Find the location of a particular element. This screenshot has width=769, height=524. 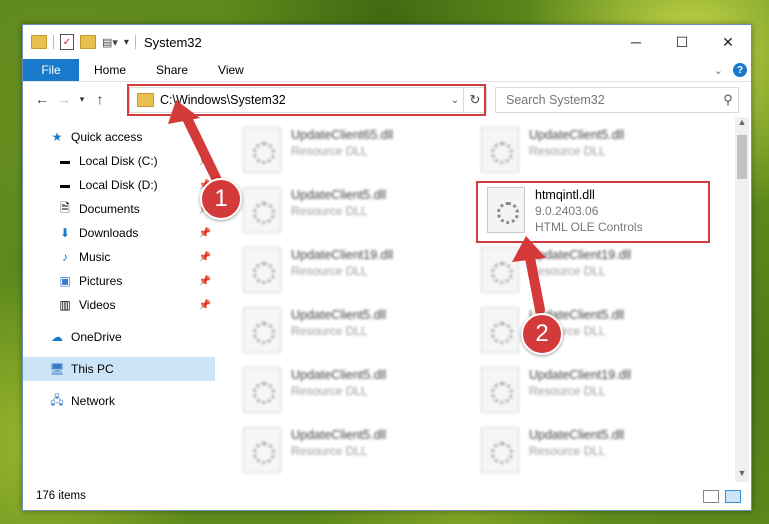

quick-access-toolbar: ✓ ▤▾ ▾ is located at coordinates (80, 42).